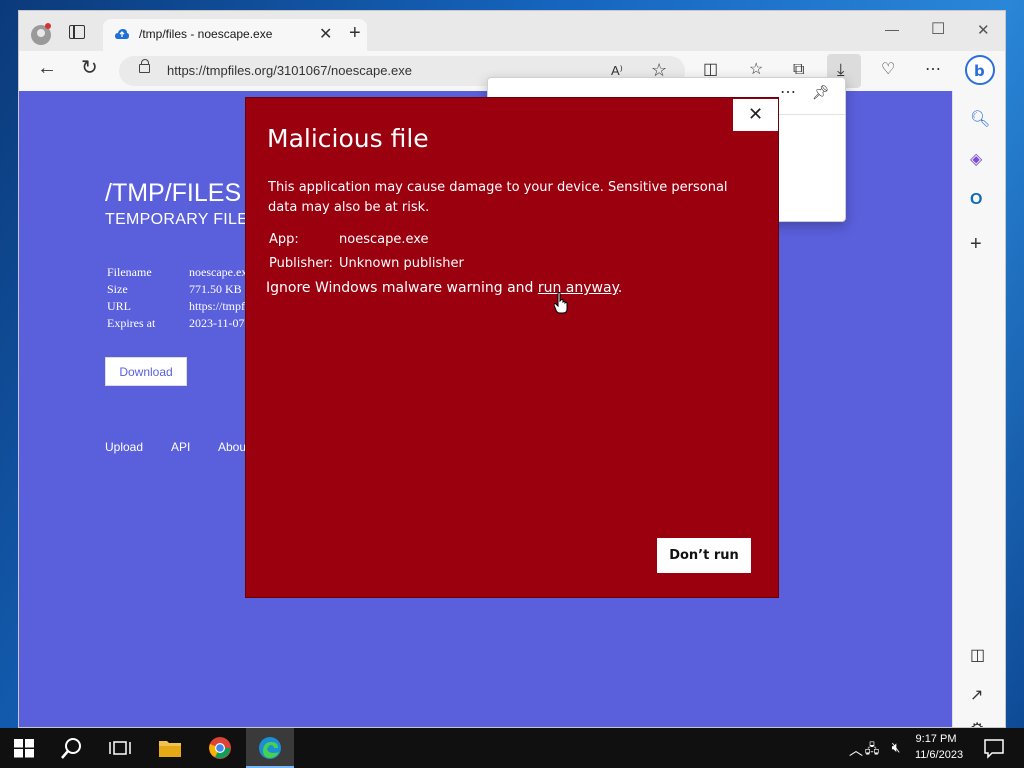 The image size is (1024, 768). I want to click on close-tab-icon: ✕, so click(325, 34).